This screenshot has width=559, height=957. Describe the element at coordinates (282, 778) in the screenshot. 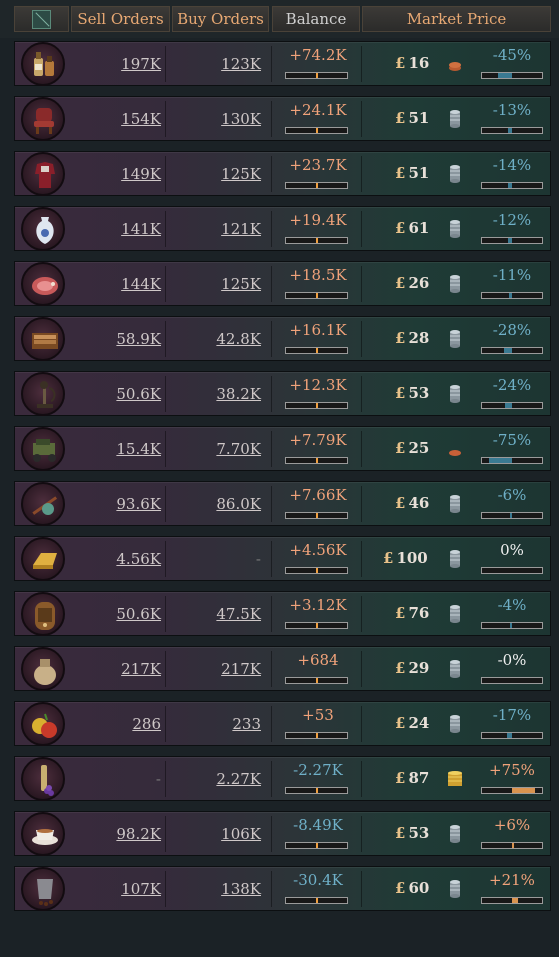

I see `goods-row: -2.27K -2.27K £87 +75%` at that location.